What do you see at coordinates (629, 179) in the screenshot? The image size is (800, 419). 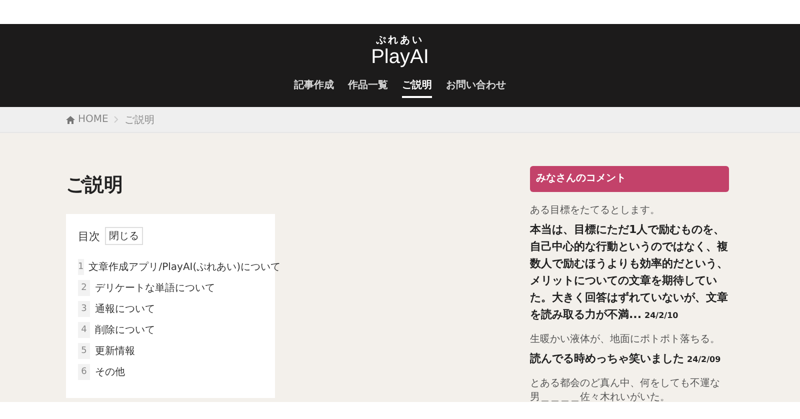 I see `section-heading: みなさんのコメント` at bounding box center [629, 179].